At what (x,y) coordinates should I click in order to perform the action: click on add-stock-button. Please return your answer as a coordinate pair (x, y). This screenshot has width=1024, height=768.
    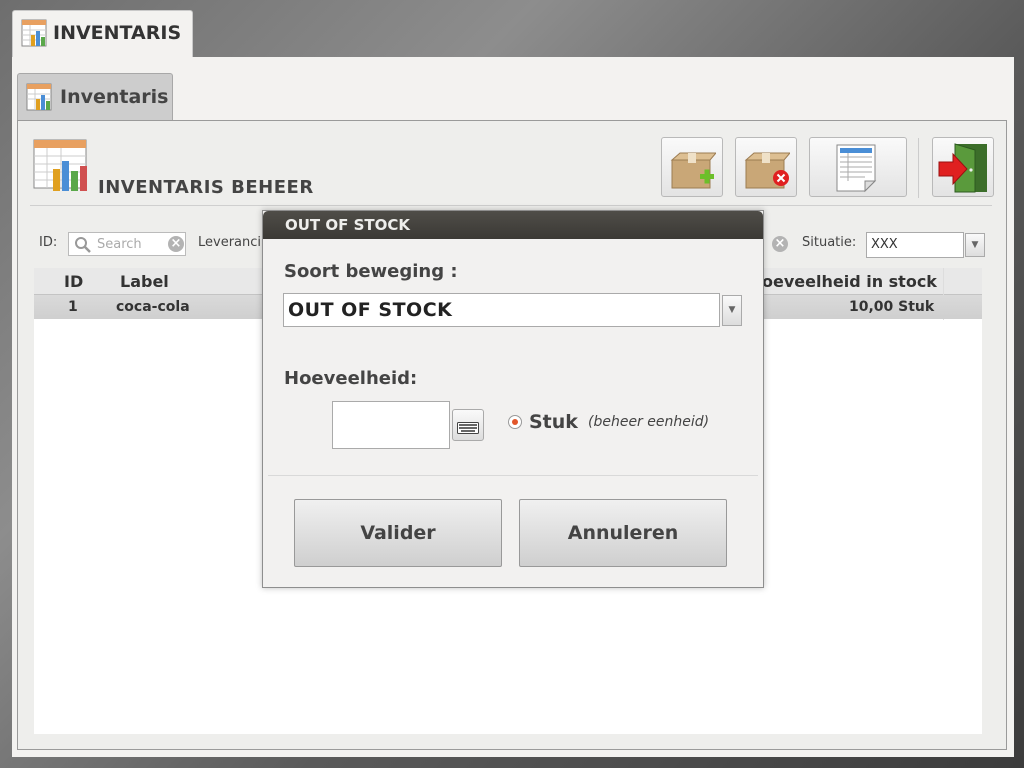
    Looking at the image, I should click on (692, 167).